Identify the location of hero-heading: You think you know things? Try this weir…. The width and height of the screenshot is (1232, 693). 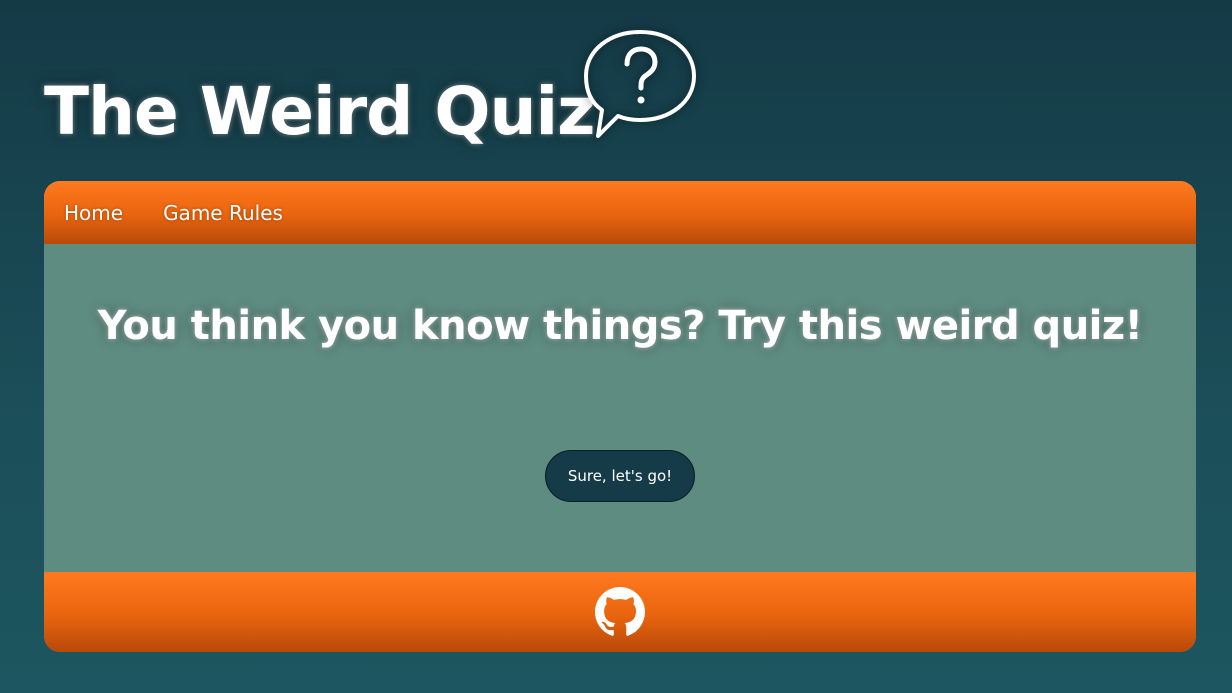
(620, 326).